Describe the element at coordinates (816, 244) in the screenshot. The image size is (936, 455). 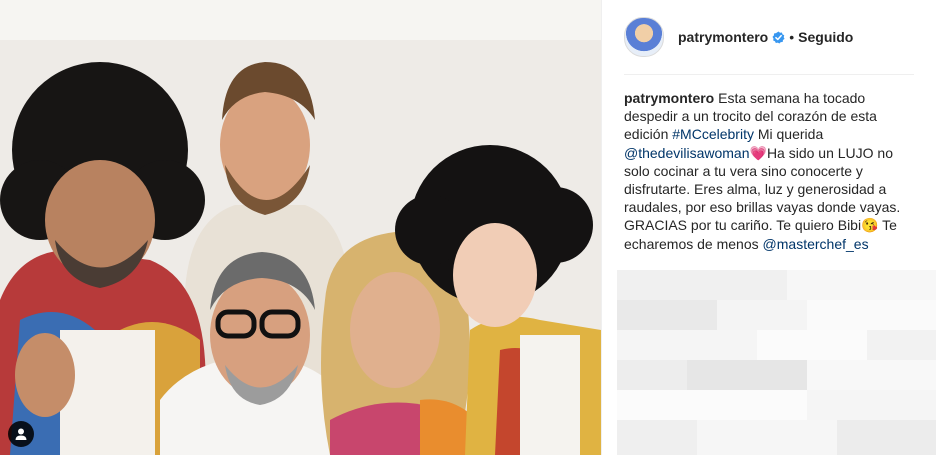
I see `mention-link-masterchef: @masterchef_es` at that location.